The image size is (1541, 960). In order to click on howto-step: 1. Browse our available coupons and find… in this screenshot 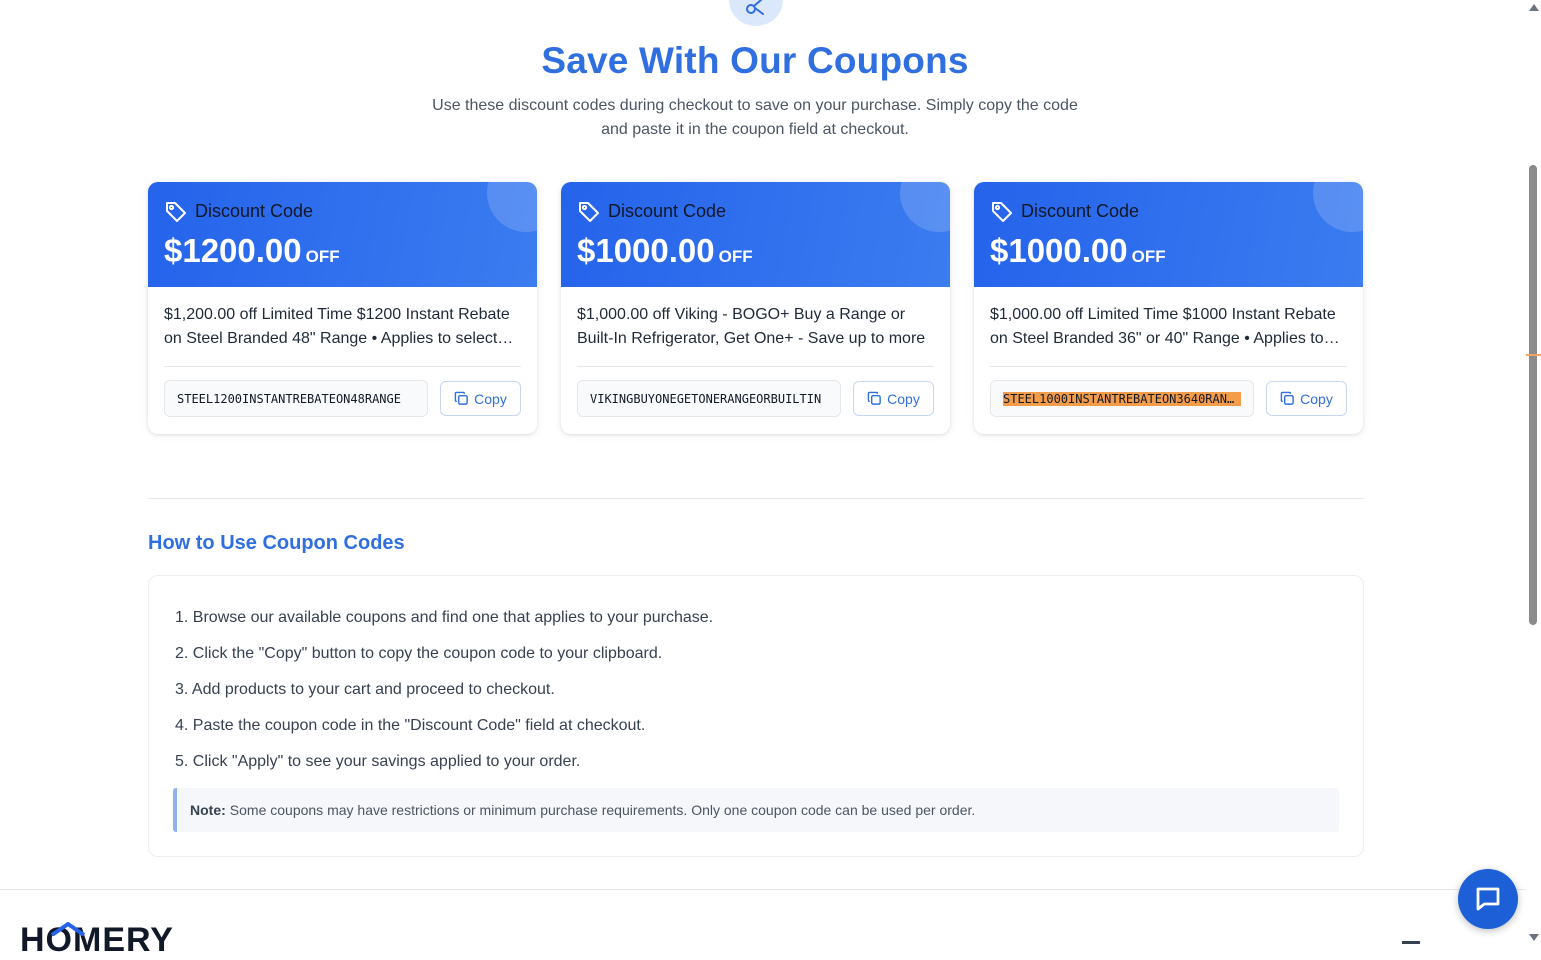, I will do `click(444, 617)`.